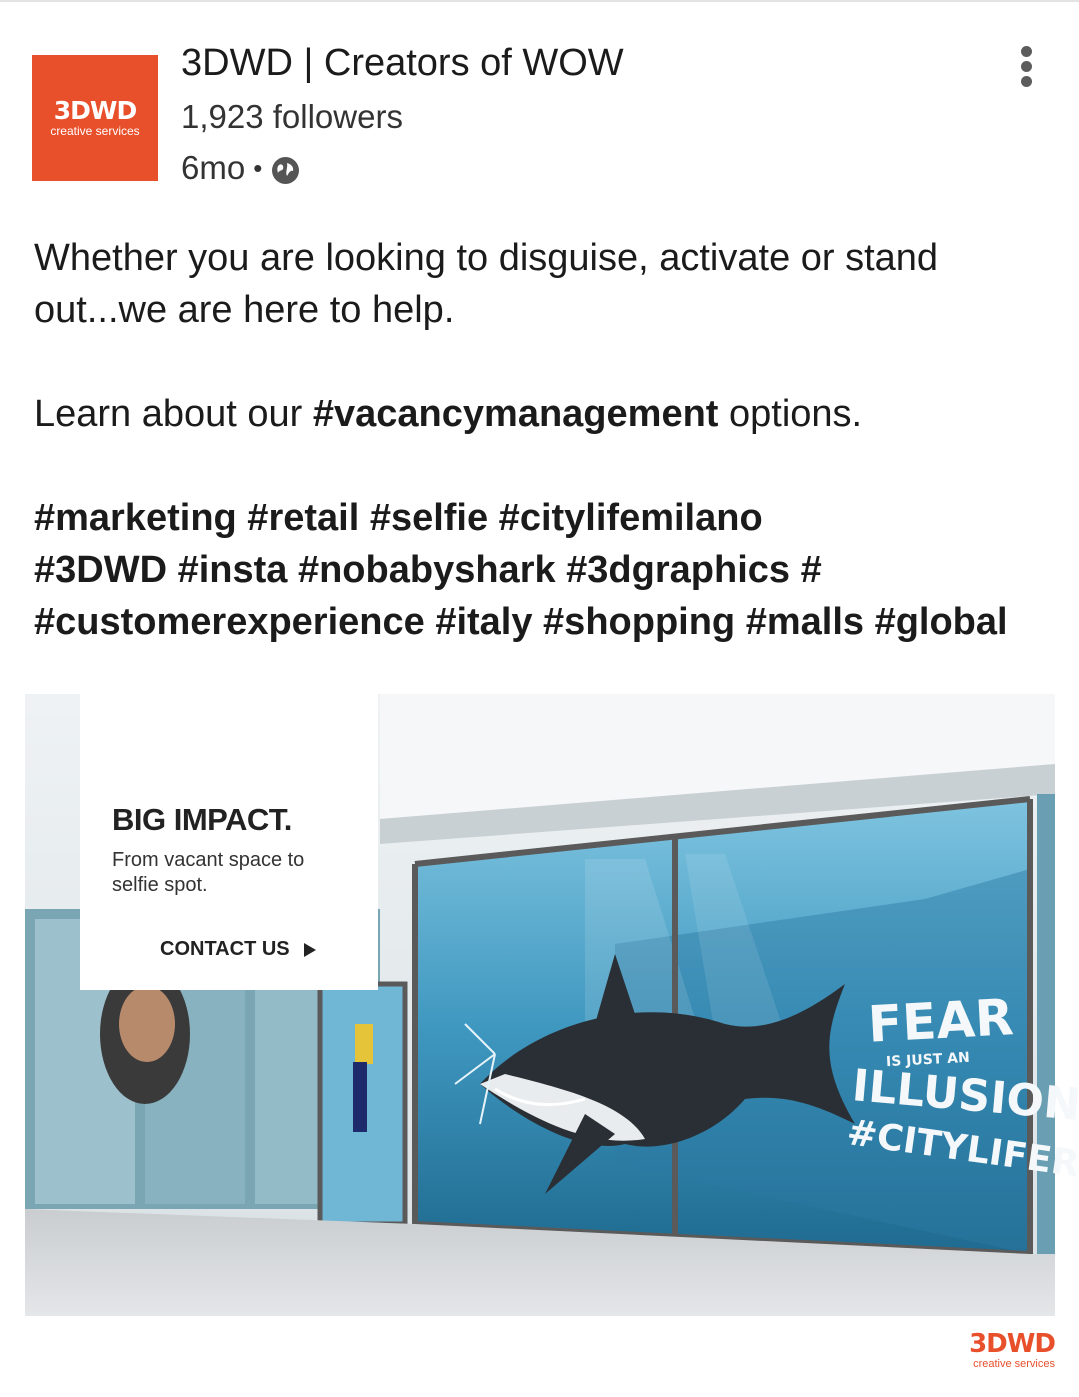  I want to click on footer-logo-subtext: creative services, so click(1014, 1364).